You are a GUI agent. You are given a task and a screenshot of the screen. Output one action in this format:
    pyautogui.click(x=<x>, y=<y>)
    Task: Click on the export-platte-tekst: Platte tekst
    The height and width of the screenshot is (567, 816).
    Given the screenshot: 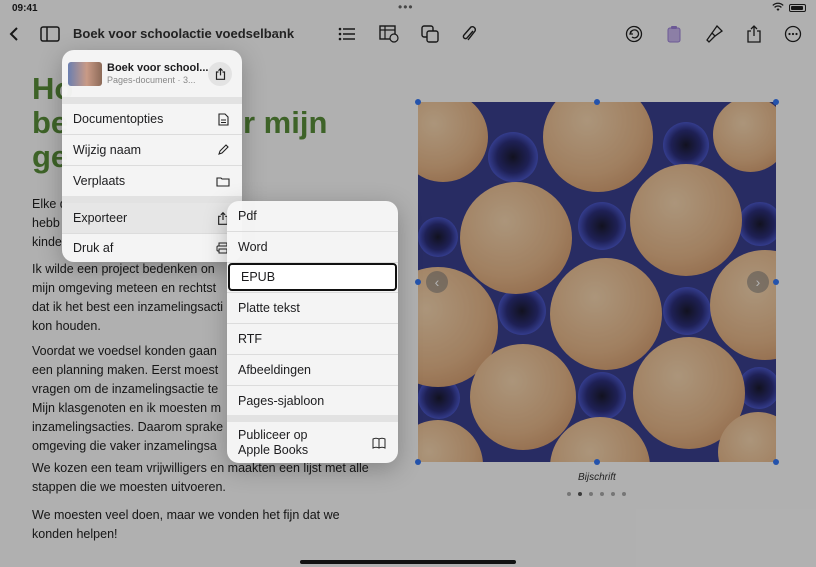 What is the action you would take?
    pyautogui.click(x=312, y=308)
    